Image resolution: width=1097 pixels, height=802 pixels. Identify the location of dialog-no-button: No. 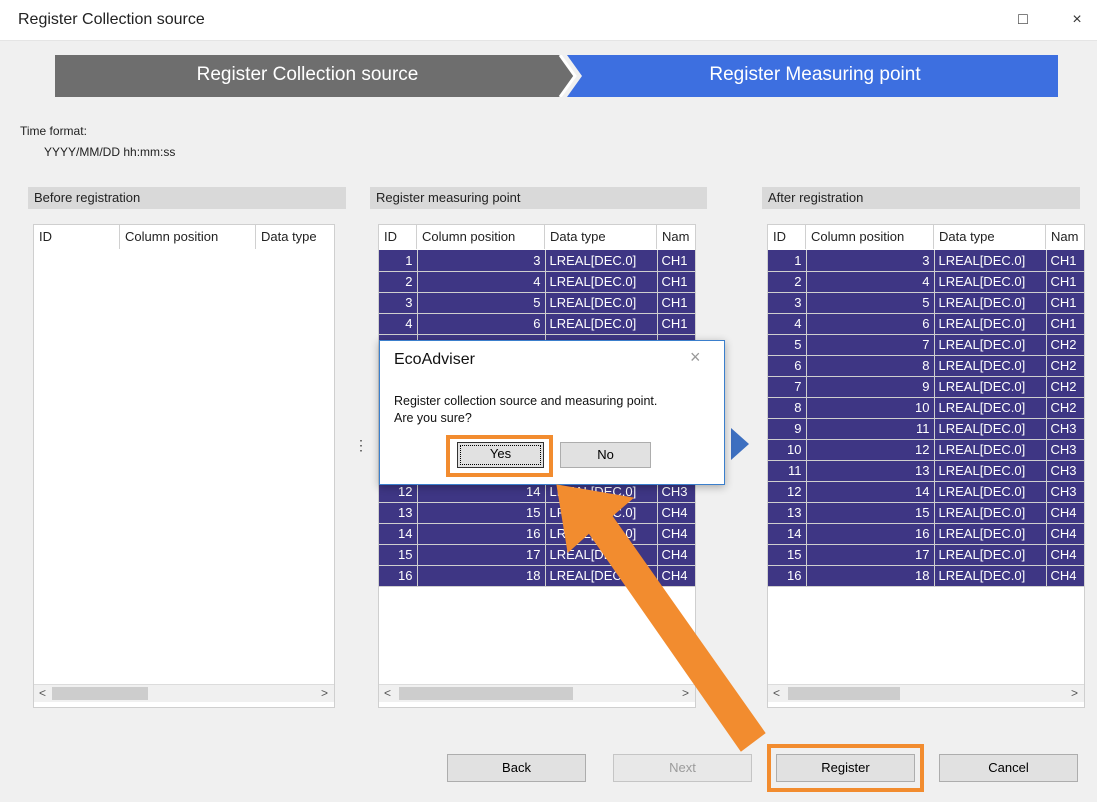
(605, 455).